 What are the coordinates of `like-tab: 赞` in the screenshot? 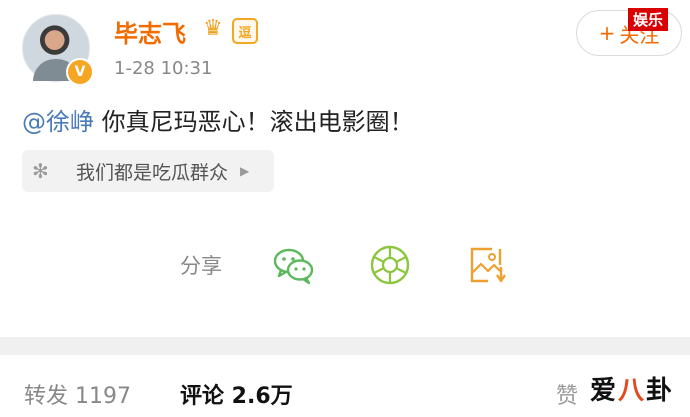 It's located at (567, 394).